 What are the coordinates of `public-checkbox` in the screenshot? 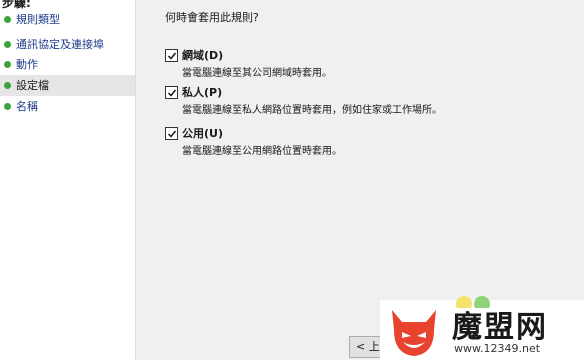 It's located at (171, 133).